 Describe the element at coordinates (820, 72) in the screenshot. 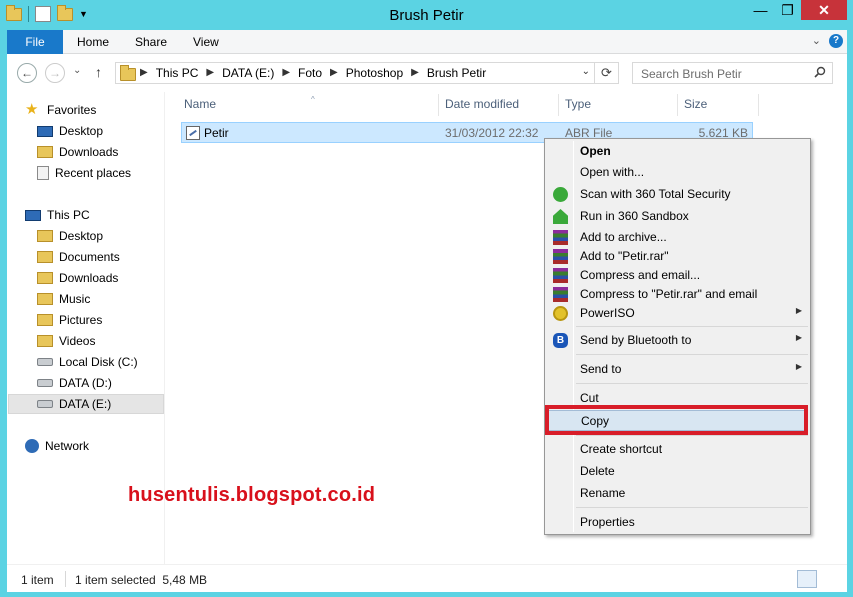

I see `search-icon` at that location.